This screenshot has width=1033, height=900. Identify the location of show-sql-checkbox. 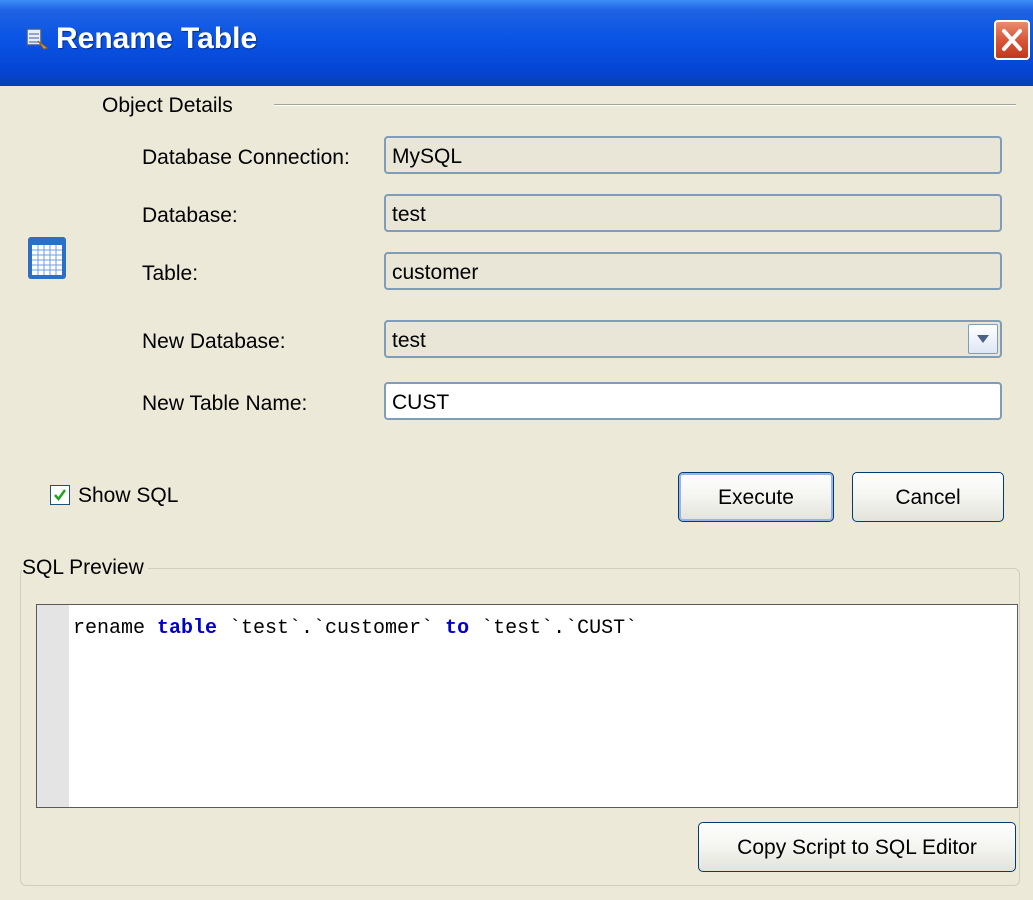
(60, 495).